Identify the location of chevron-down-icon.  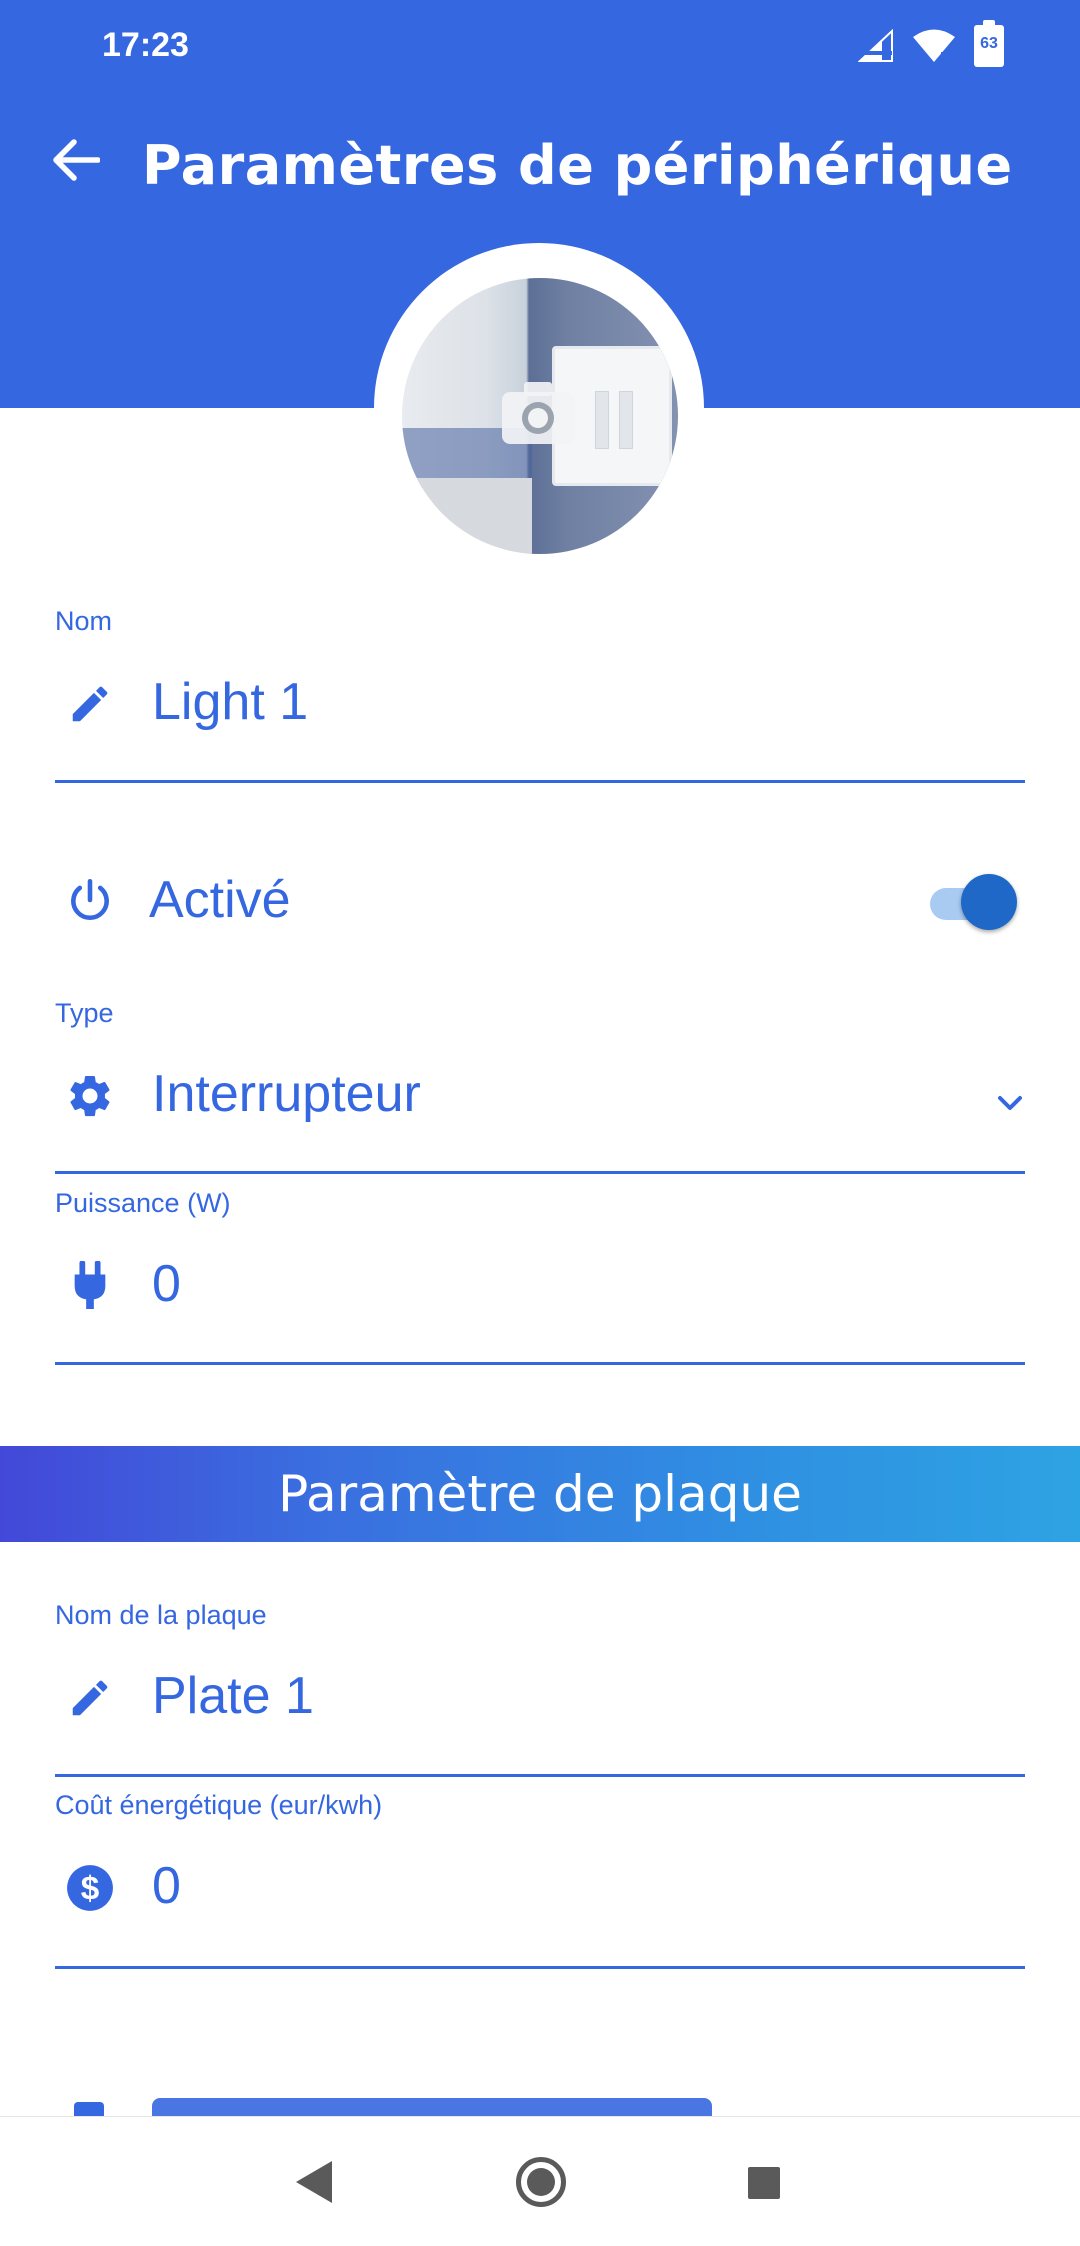
(1010, 1104).